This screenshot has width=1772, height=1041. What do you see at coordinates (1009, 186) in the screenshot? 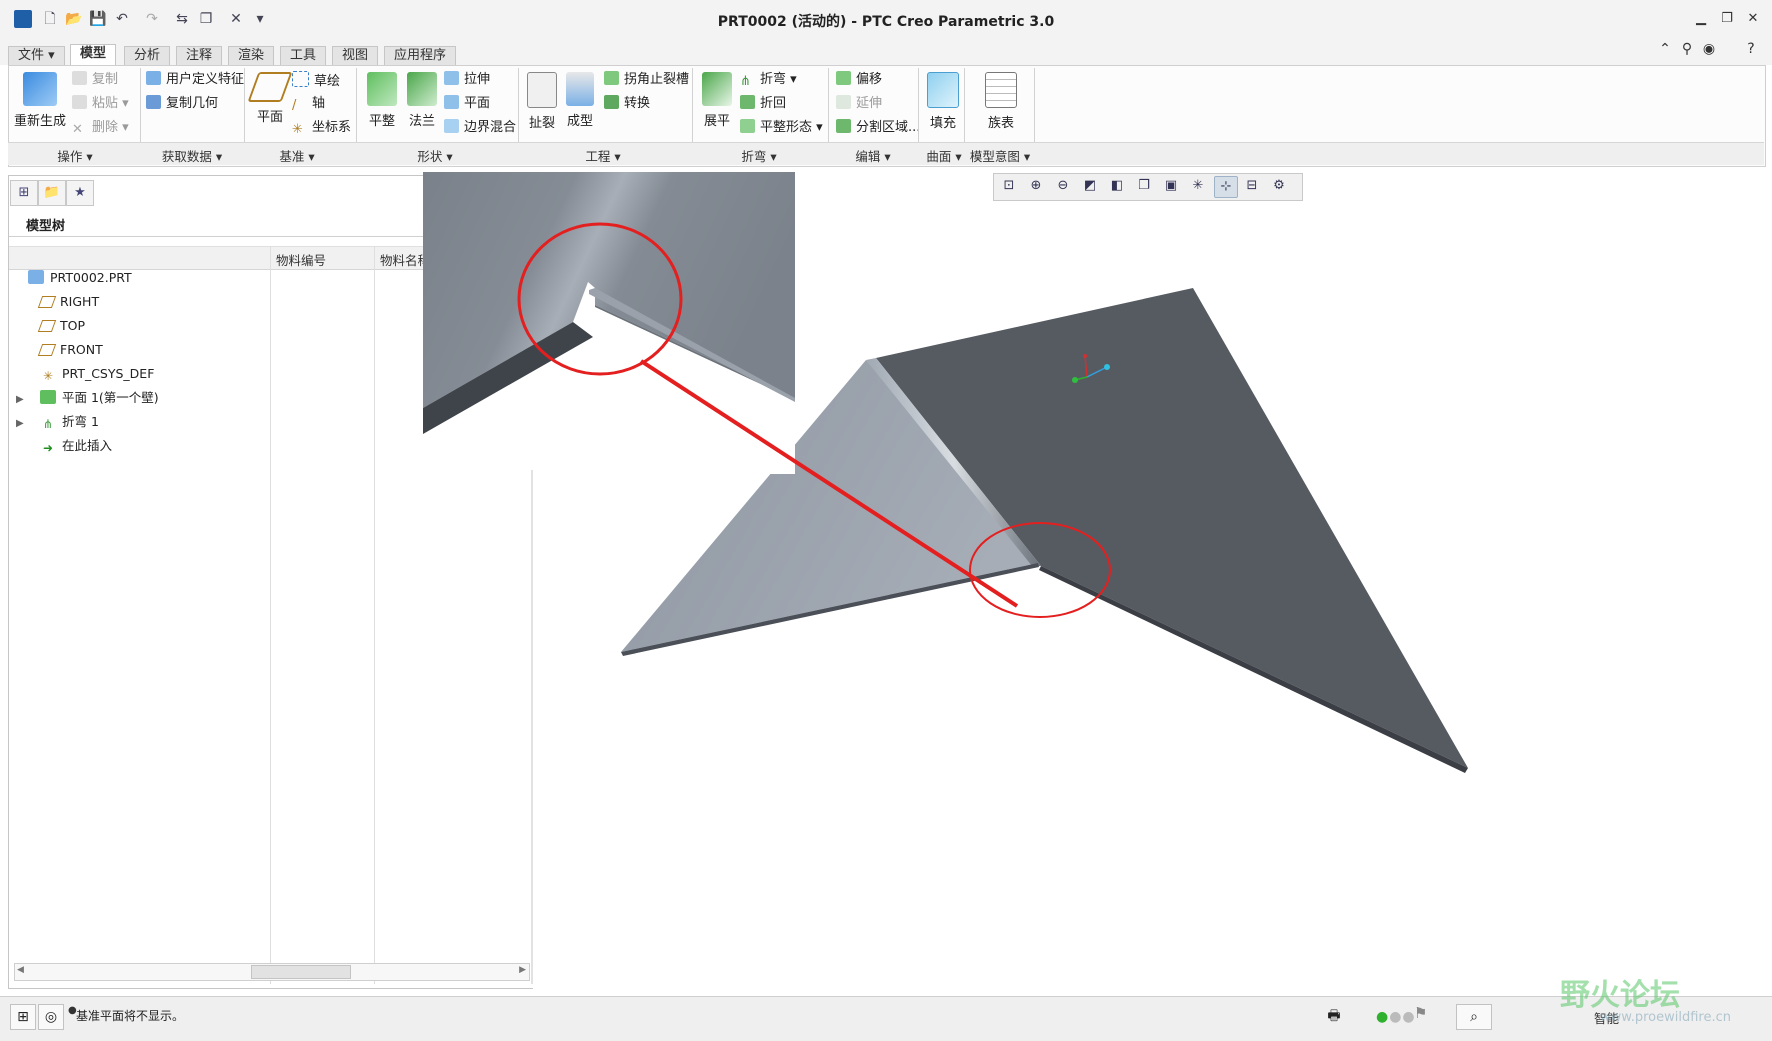
I see `refit-icon: ⊡` at bounding box center [1009, 186].